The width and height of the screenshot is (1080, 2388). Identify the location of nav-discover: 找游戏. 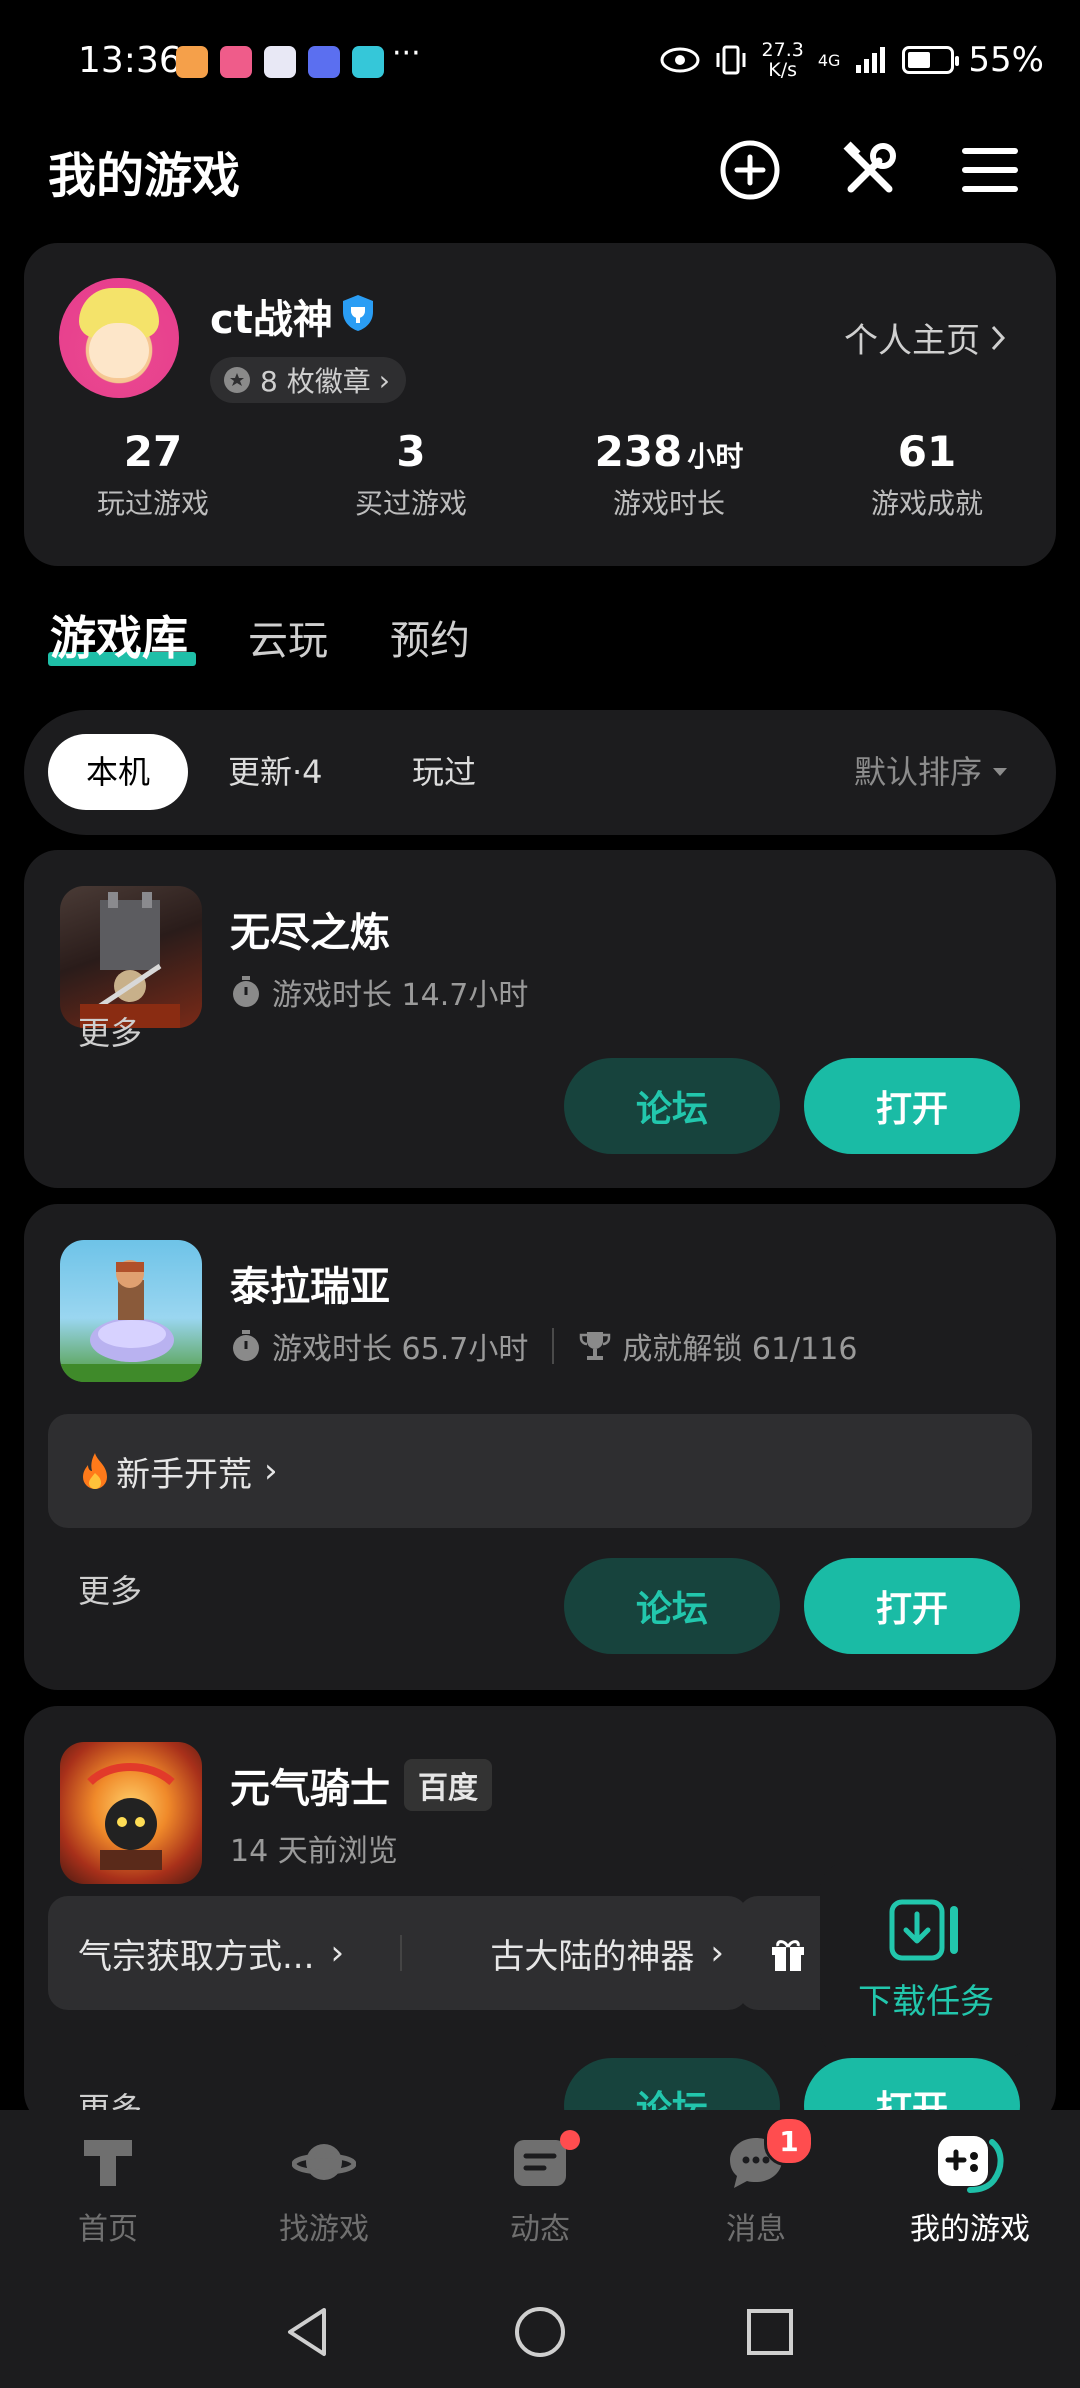
(324, 2189).